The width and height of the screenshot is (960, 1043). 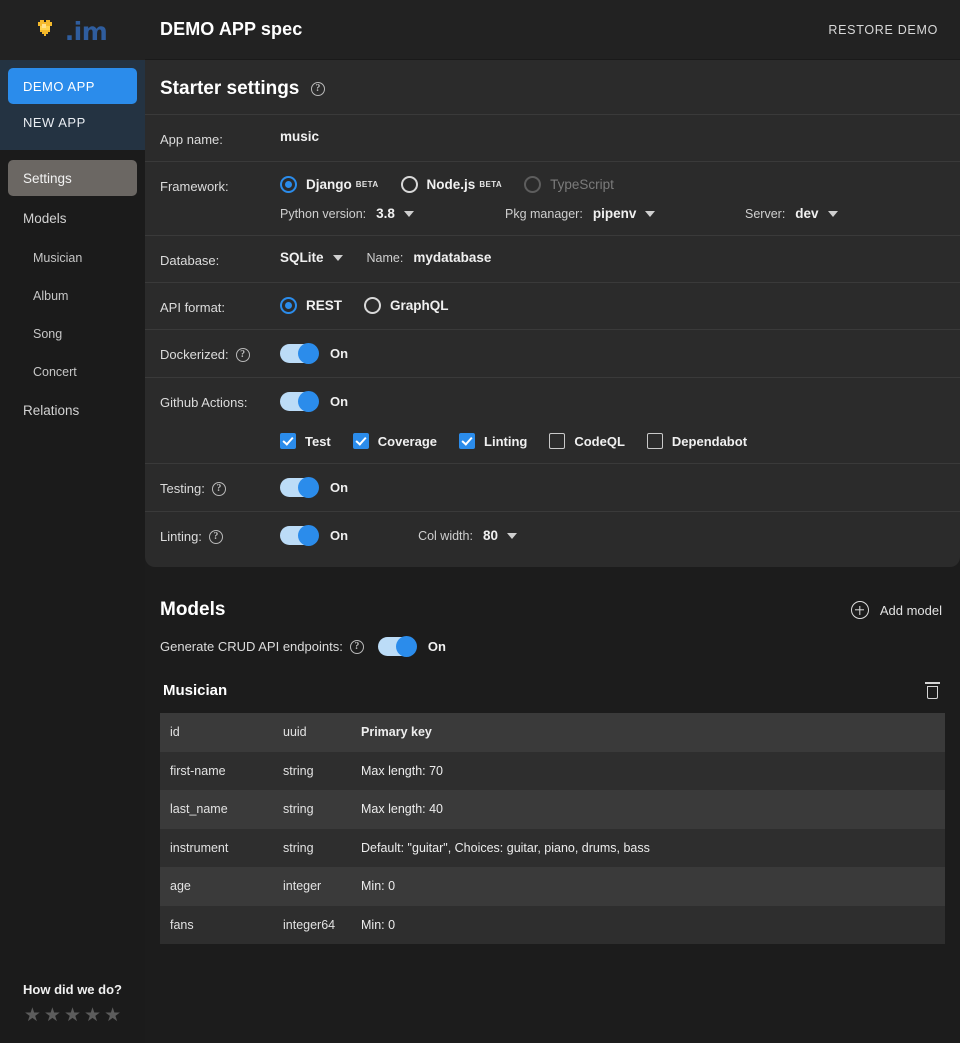 What do you see at coordinates (552, 353) in the screenshot?
I see `row-dockerized: Dockerized: ? On` at bounding box center [552, 353].